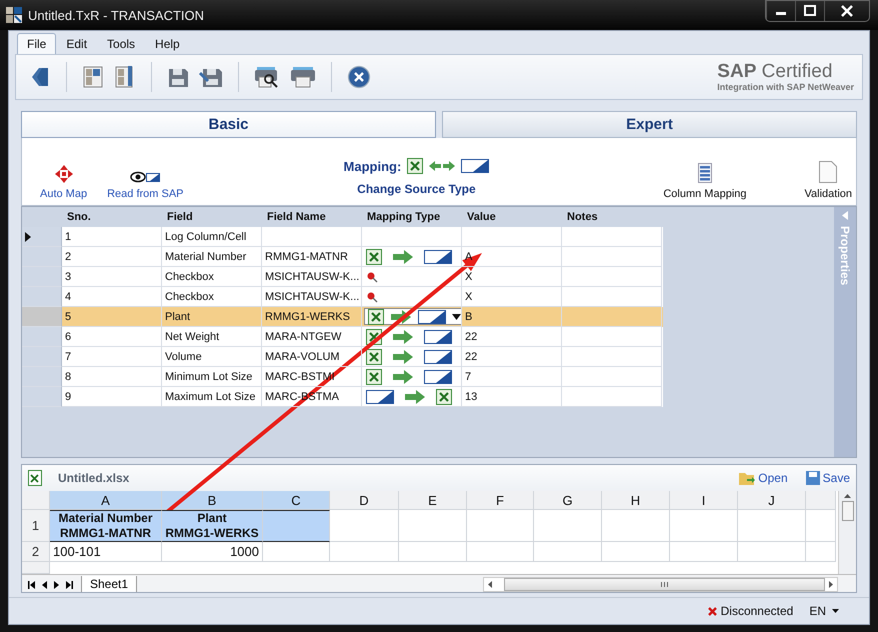 Image resolution: width=878 pixels, height=632 pixels. Describe the element at coordinates (180, 217) in the screenshot. I see `column-header: Field` at that location.